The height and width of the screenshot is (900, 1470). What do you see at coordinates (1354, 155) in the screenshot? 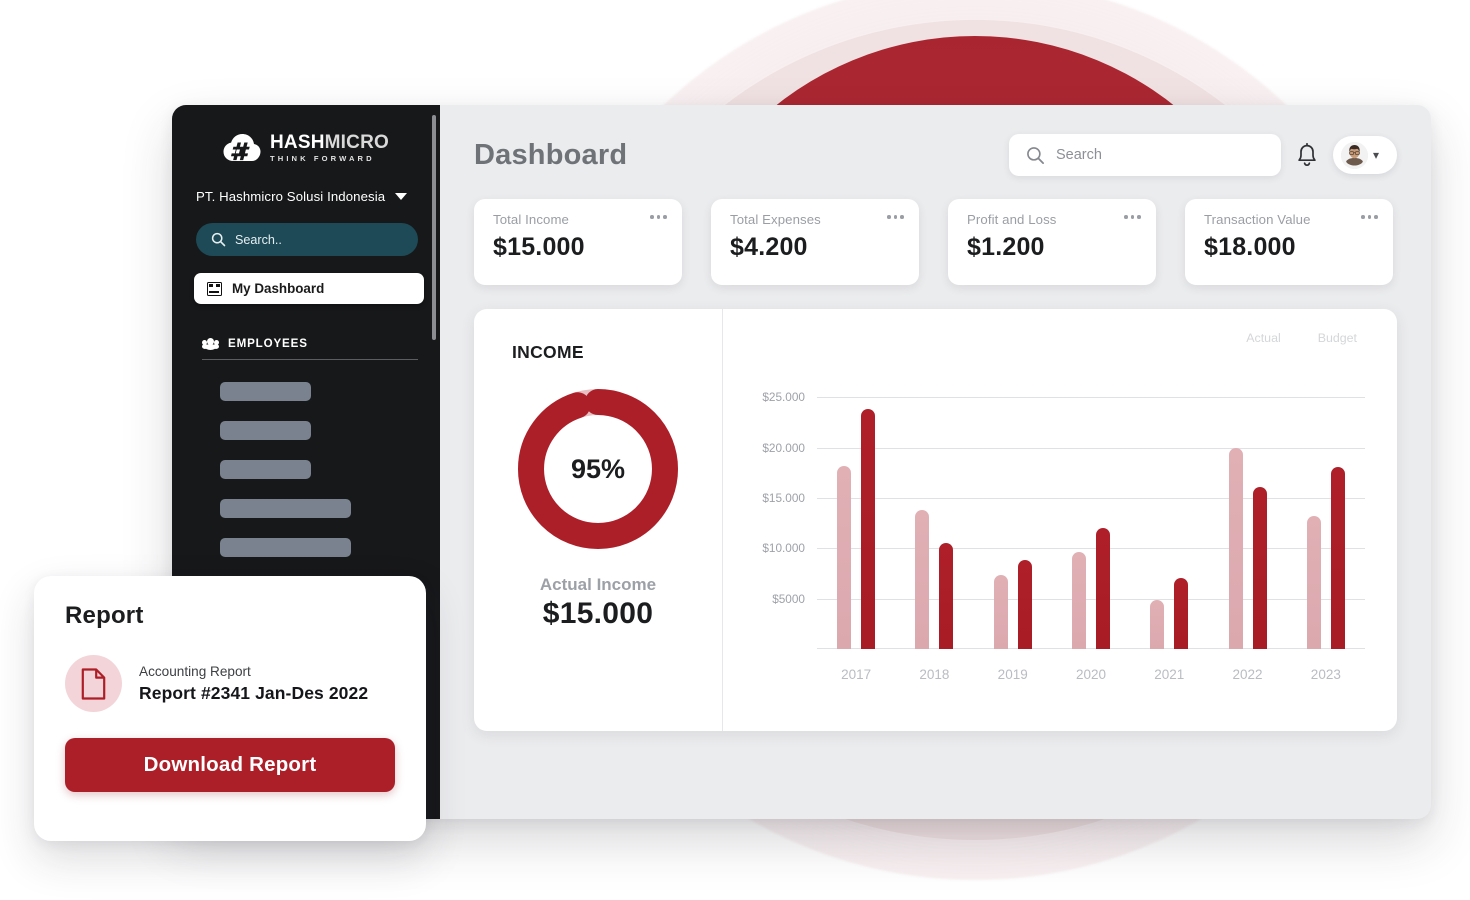
I see `avatar` at bounding box center [1354, 155].